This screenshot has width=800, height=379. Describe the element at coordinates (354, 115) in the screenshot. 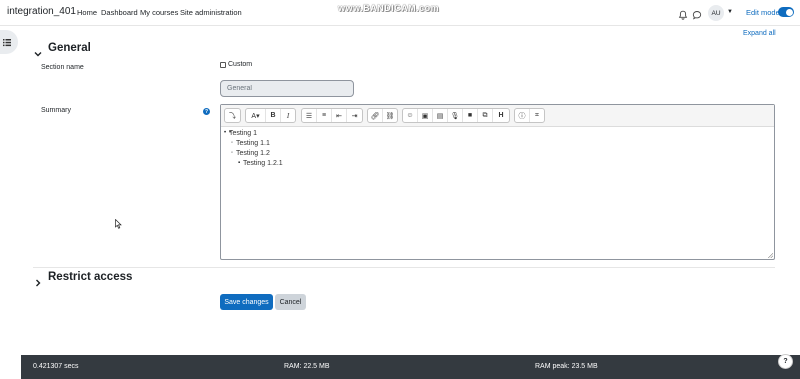

I see `indent-icon: ⇥` at that location.